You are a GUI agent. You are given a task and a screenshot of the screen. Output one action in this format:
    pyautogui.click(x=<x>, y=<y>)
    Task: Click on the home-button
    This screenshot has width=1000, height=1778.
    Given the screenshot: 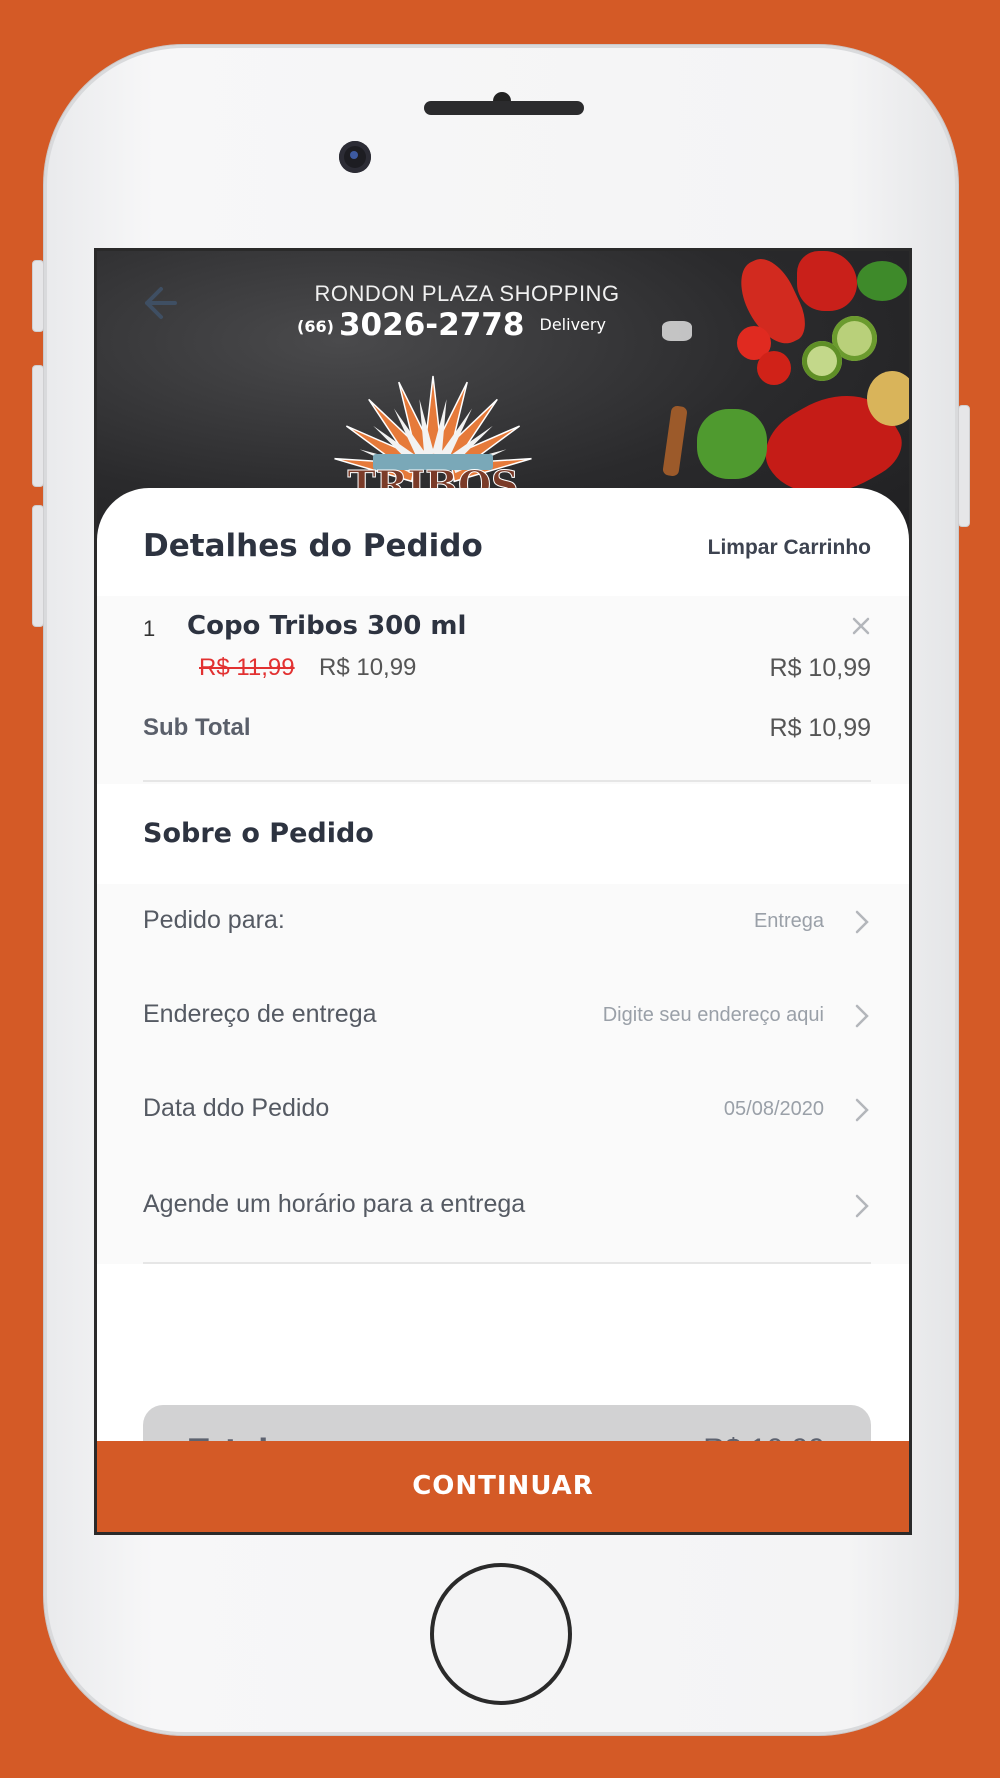 What is the action you would take?
    pyautogui.click(x=501, y=1634)
    